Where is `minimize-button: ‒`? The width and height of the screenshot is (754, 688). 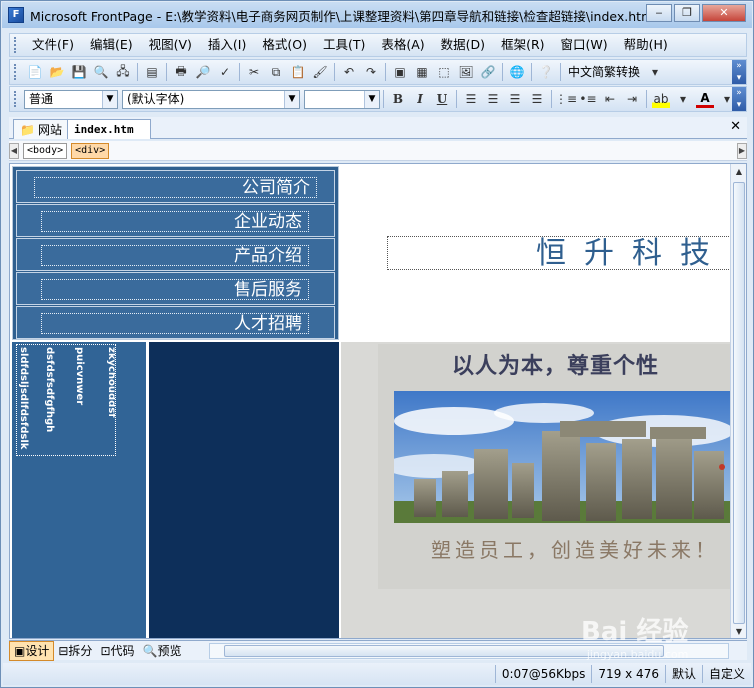
minimize-button: ‒ is located at coordinates (659, 13).